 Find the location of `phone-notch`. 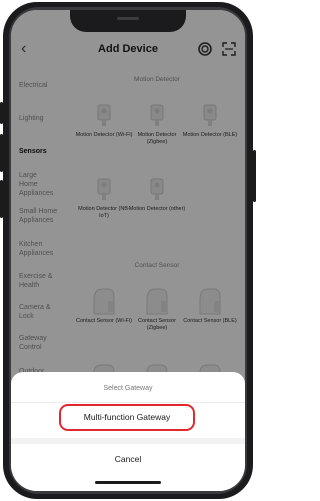

phone-notch is located at coordinates (128, 21).